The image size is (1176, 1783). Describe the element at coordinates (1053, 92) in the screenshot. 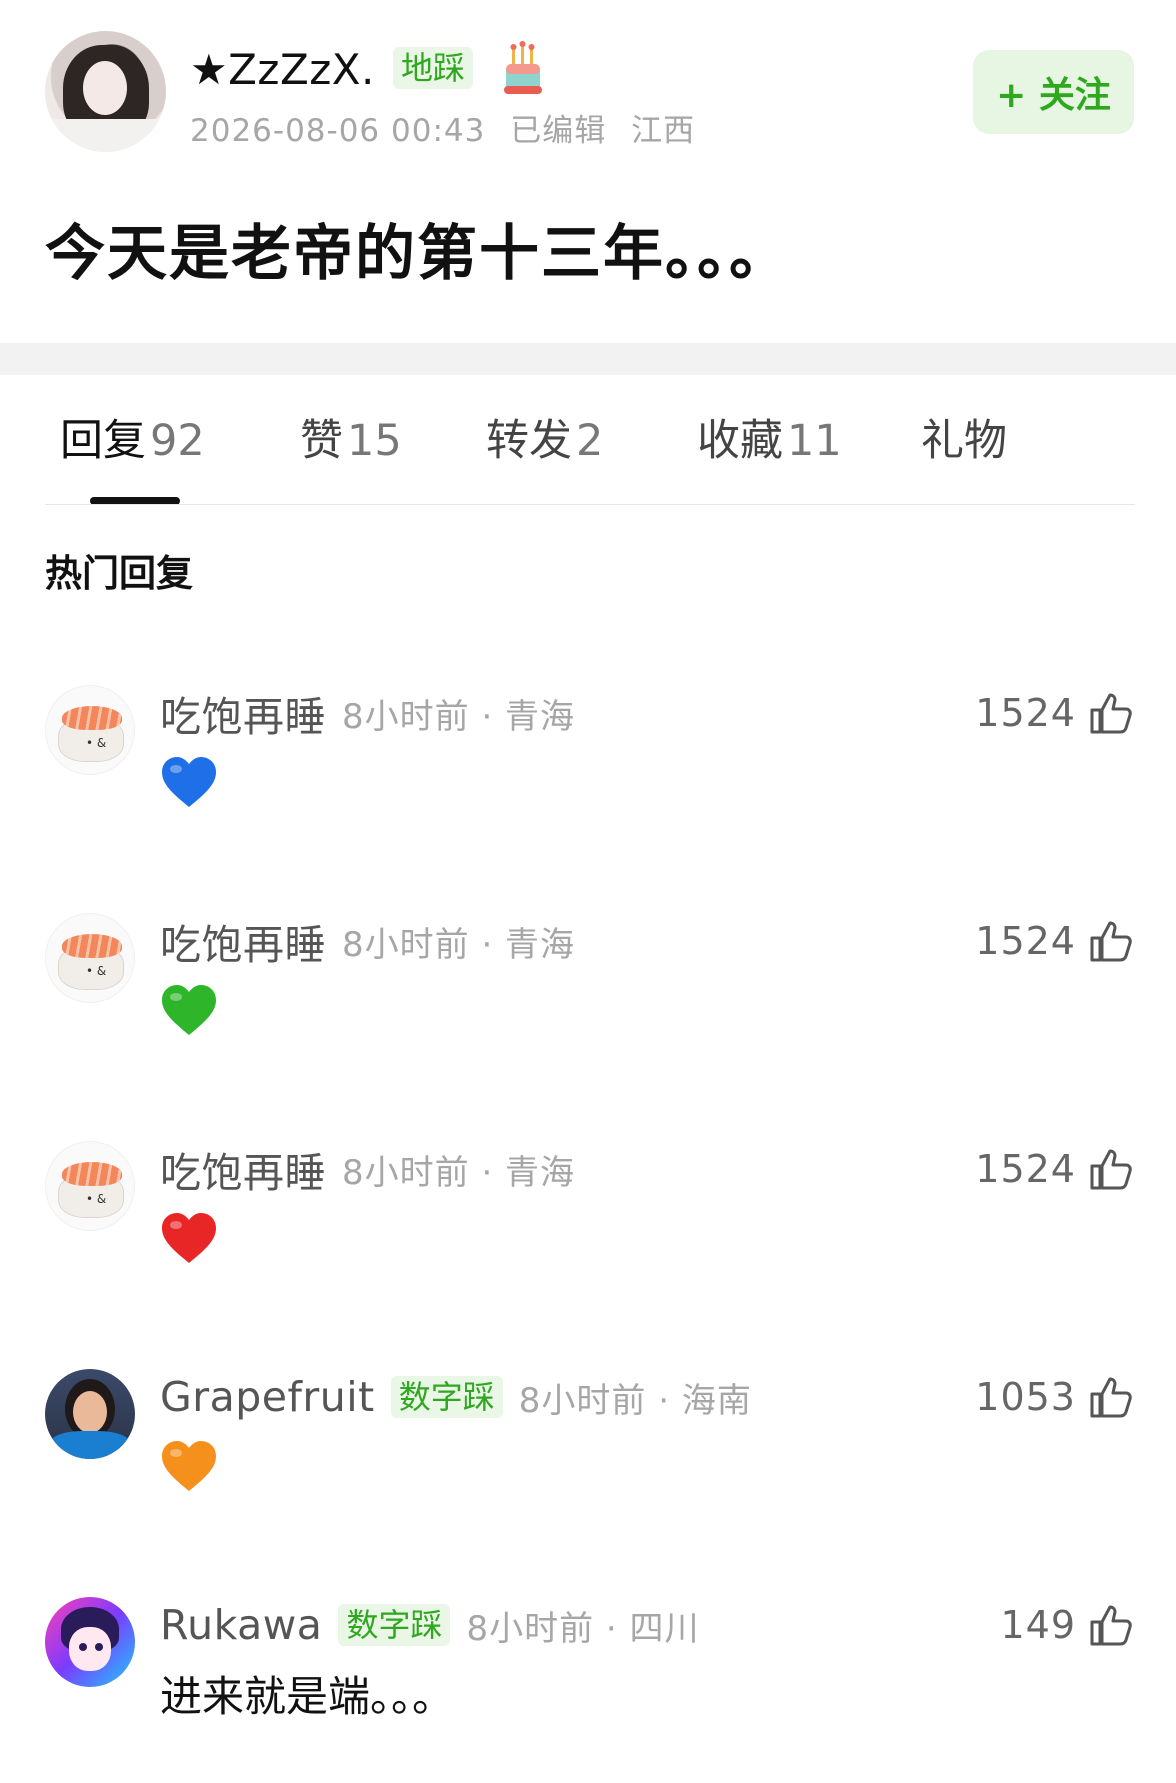

I see `follow-button: + 关注` at that location.